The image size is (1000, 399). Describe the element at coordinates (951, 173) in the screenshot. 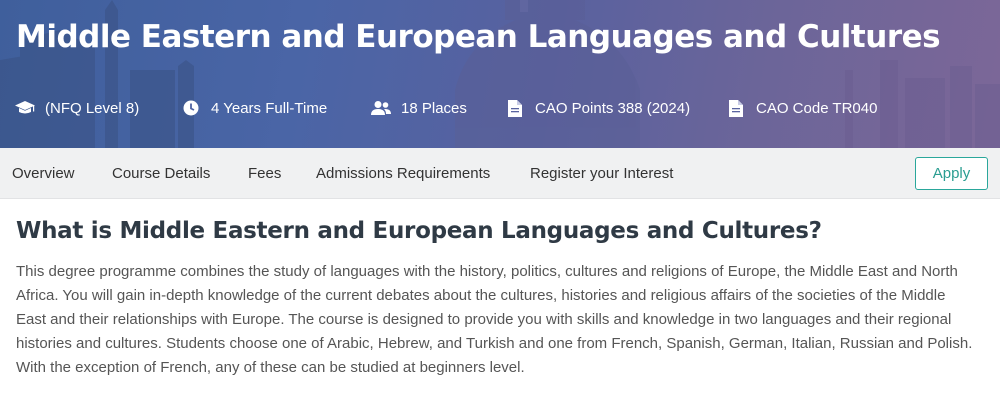

I see `apply-button: Apply` at that location.